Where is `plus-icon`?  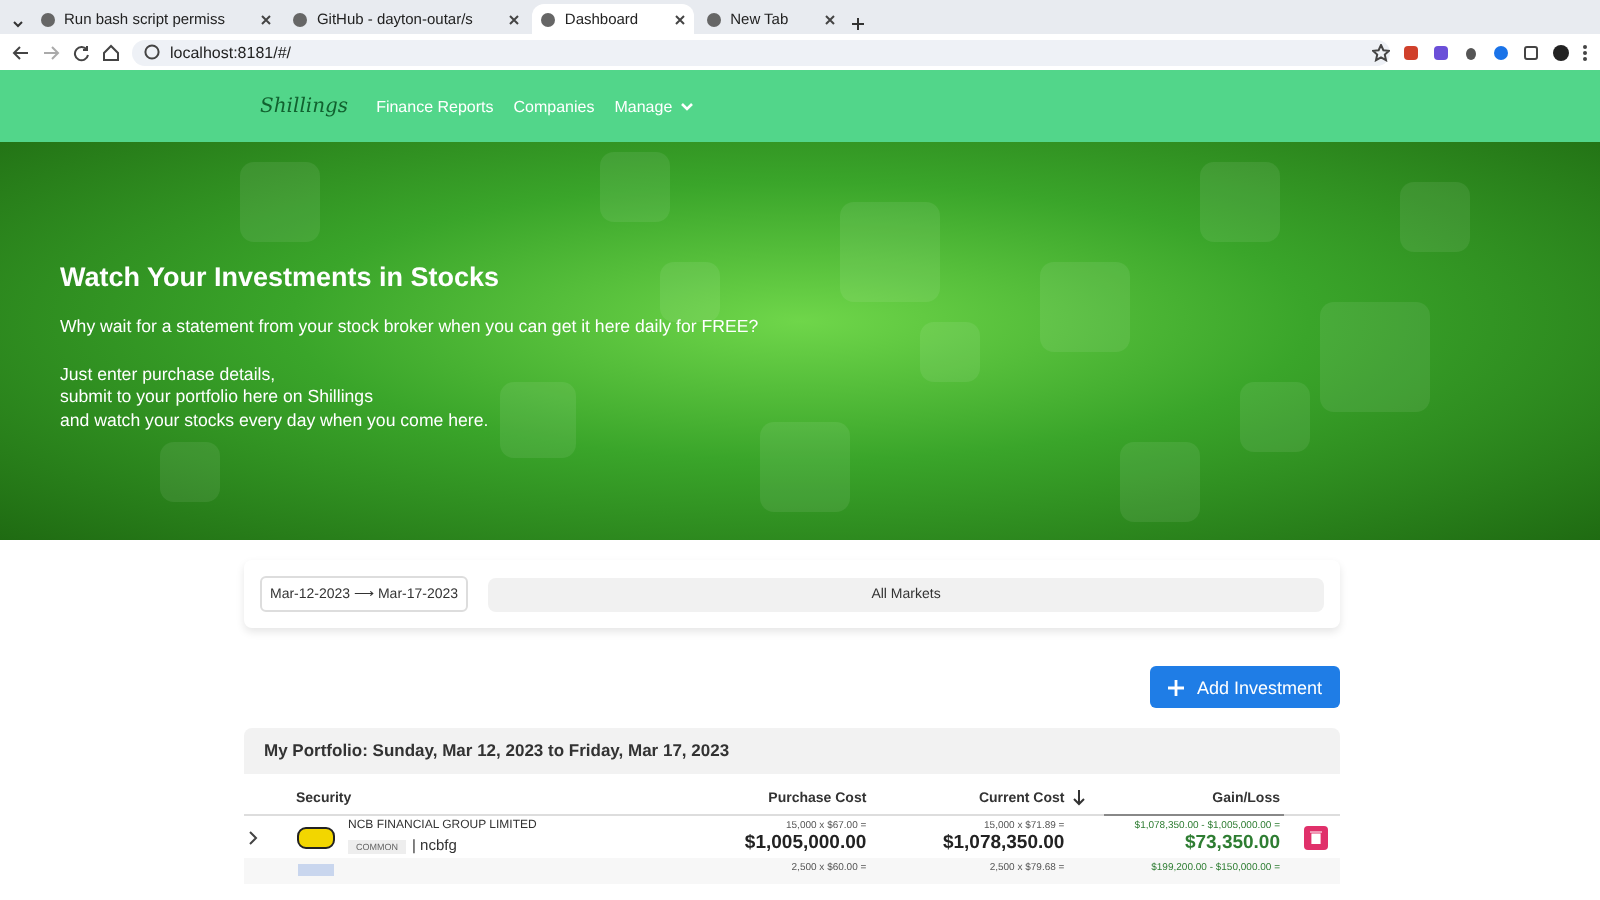
plus-icon is located at coordinates (1176, 687).